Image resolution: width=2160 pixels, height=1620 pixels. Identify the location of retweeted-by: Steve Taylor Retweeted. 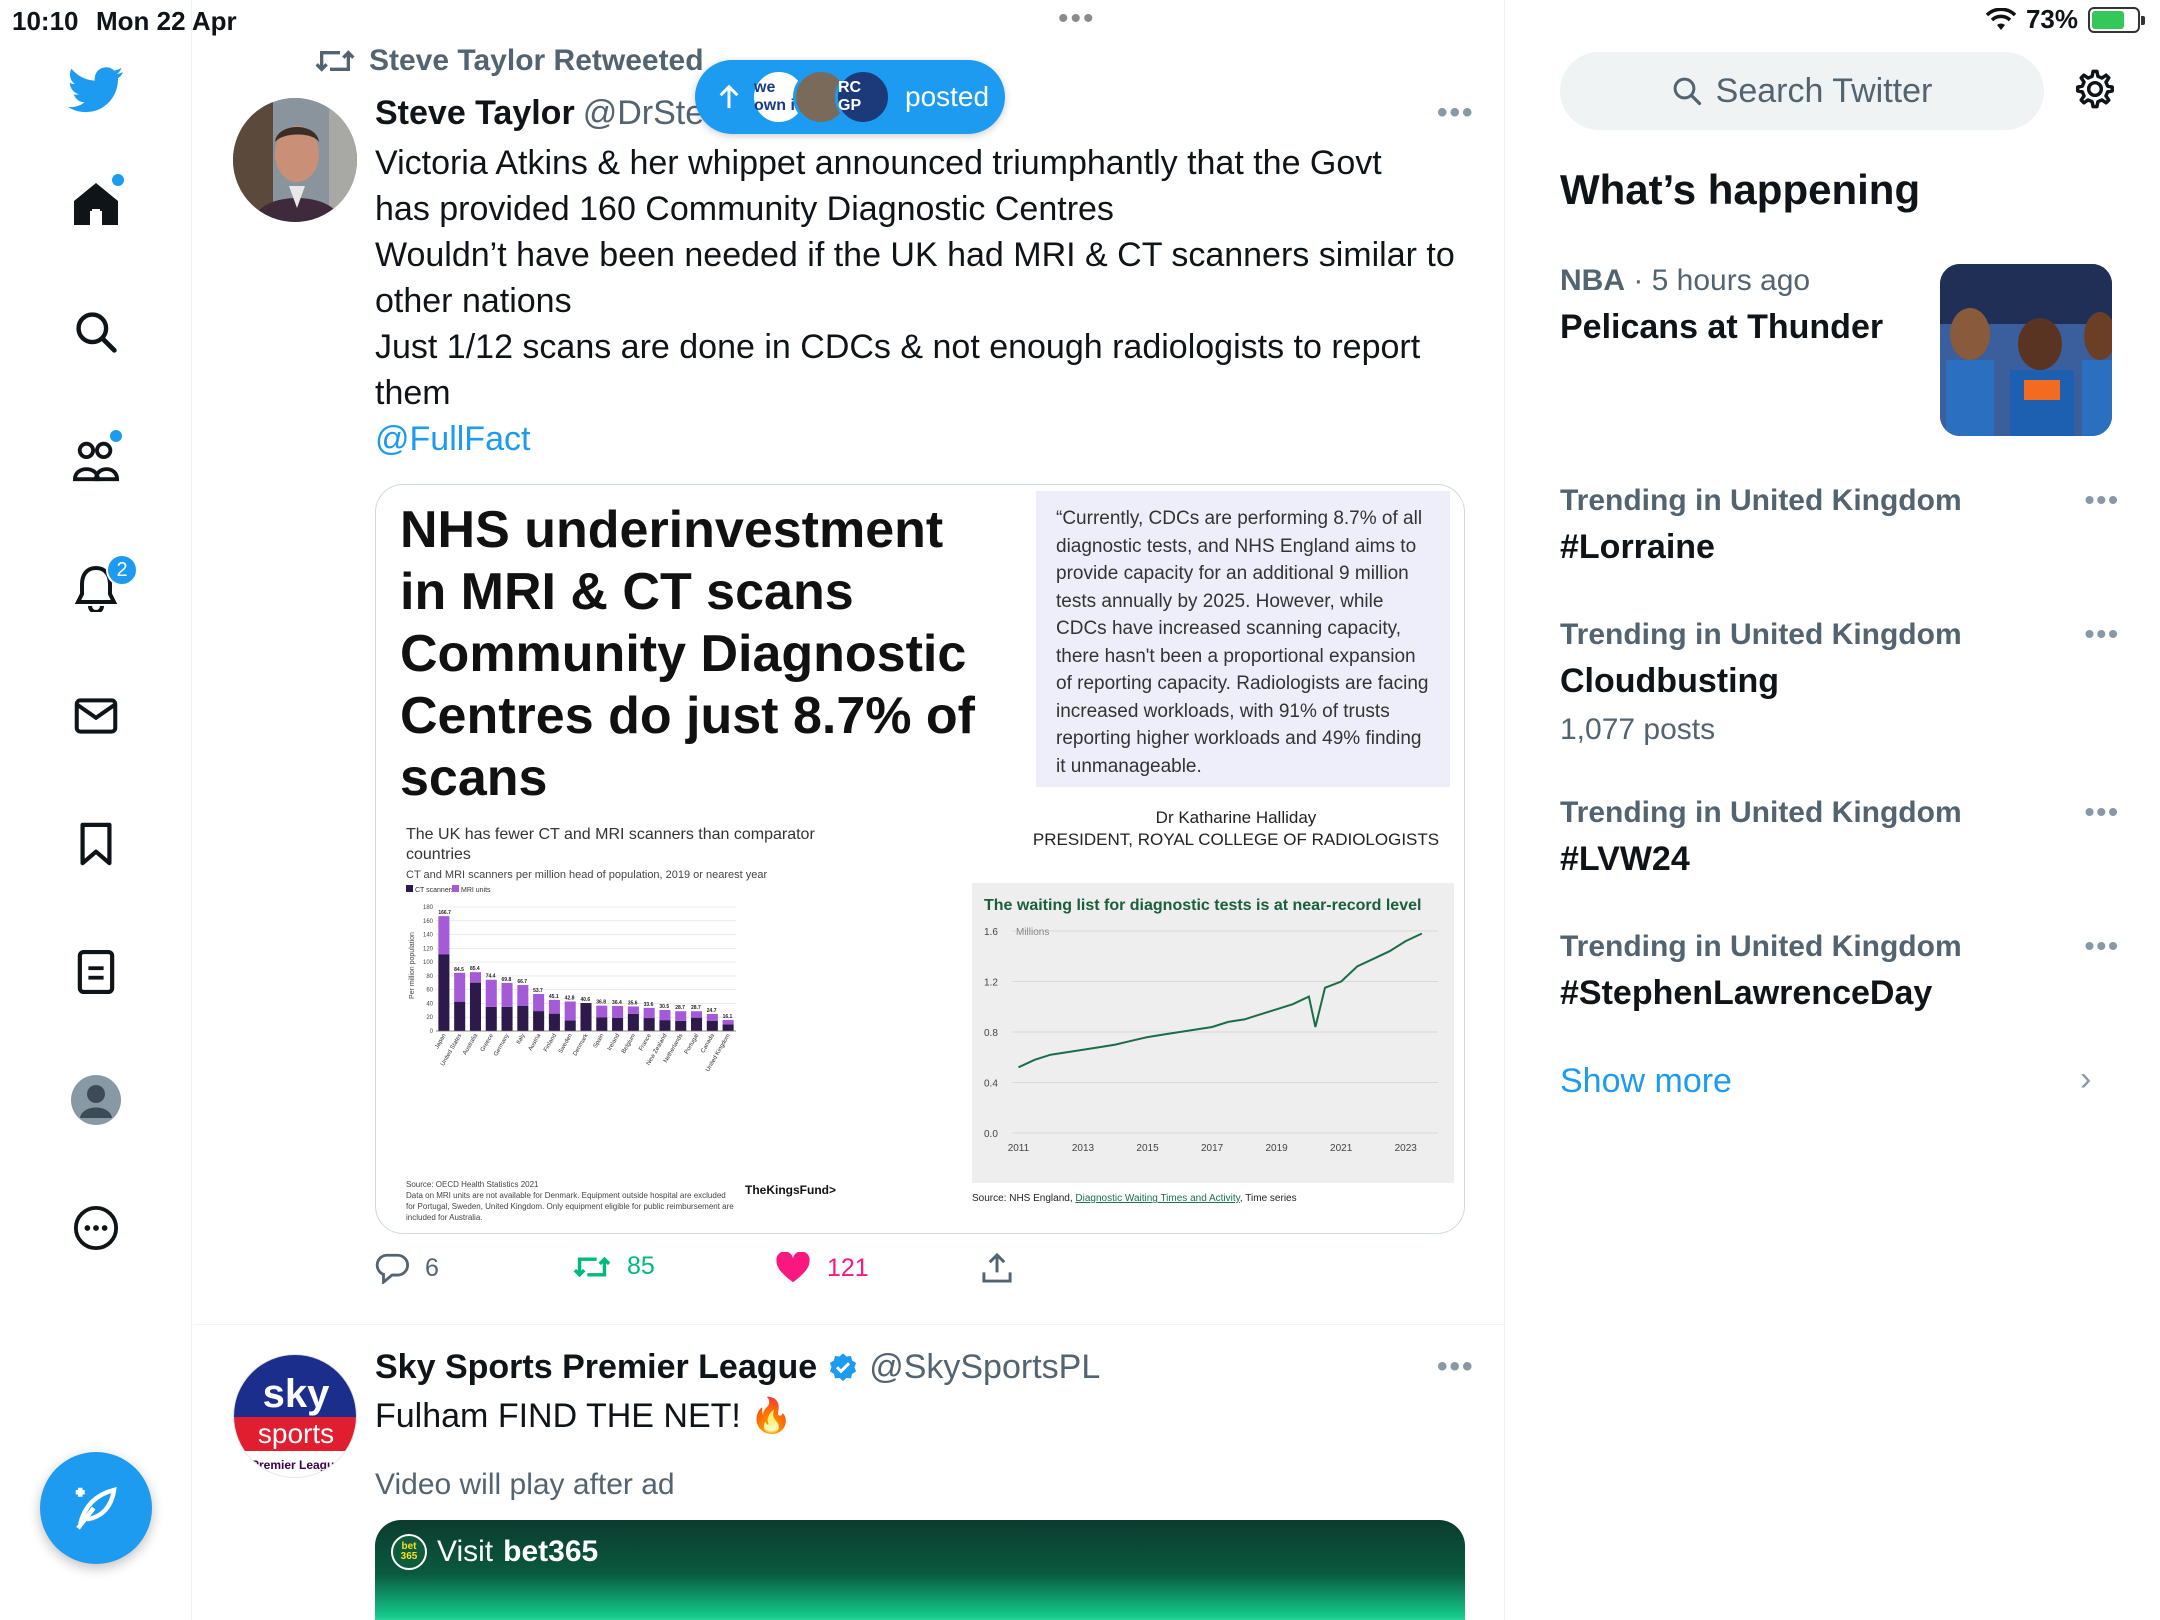
(536, 61).